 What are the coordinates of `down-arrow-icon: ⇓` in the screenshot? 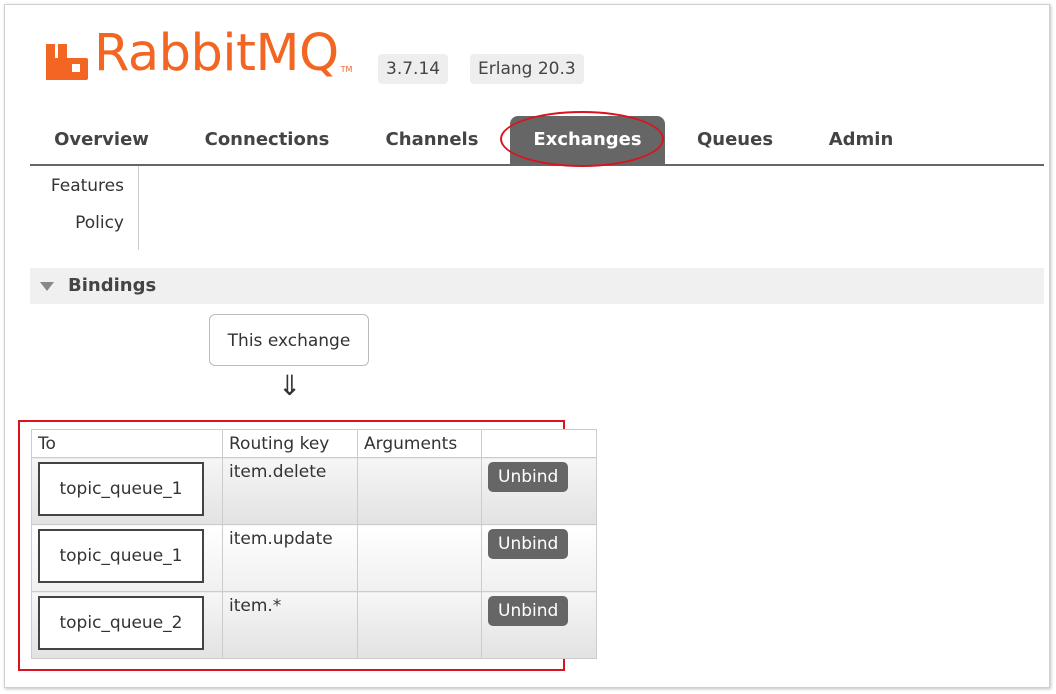 It's located at (290, 385).